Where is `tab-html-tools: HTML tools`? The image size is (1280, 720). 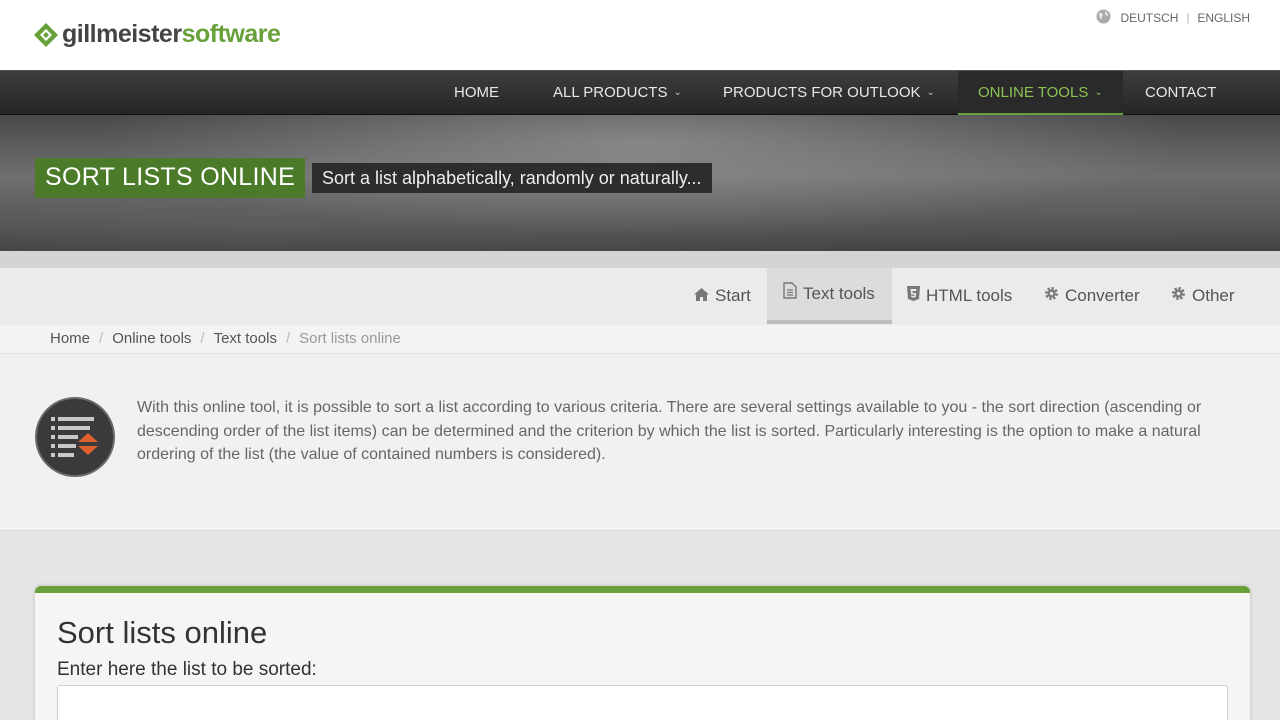 tab-html-tools: HTML tools is located at coordinates (959, 296).